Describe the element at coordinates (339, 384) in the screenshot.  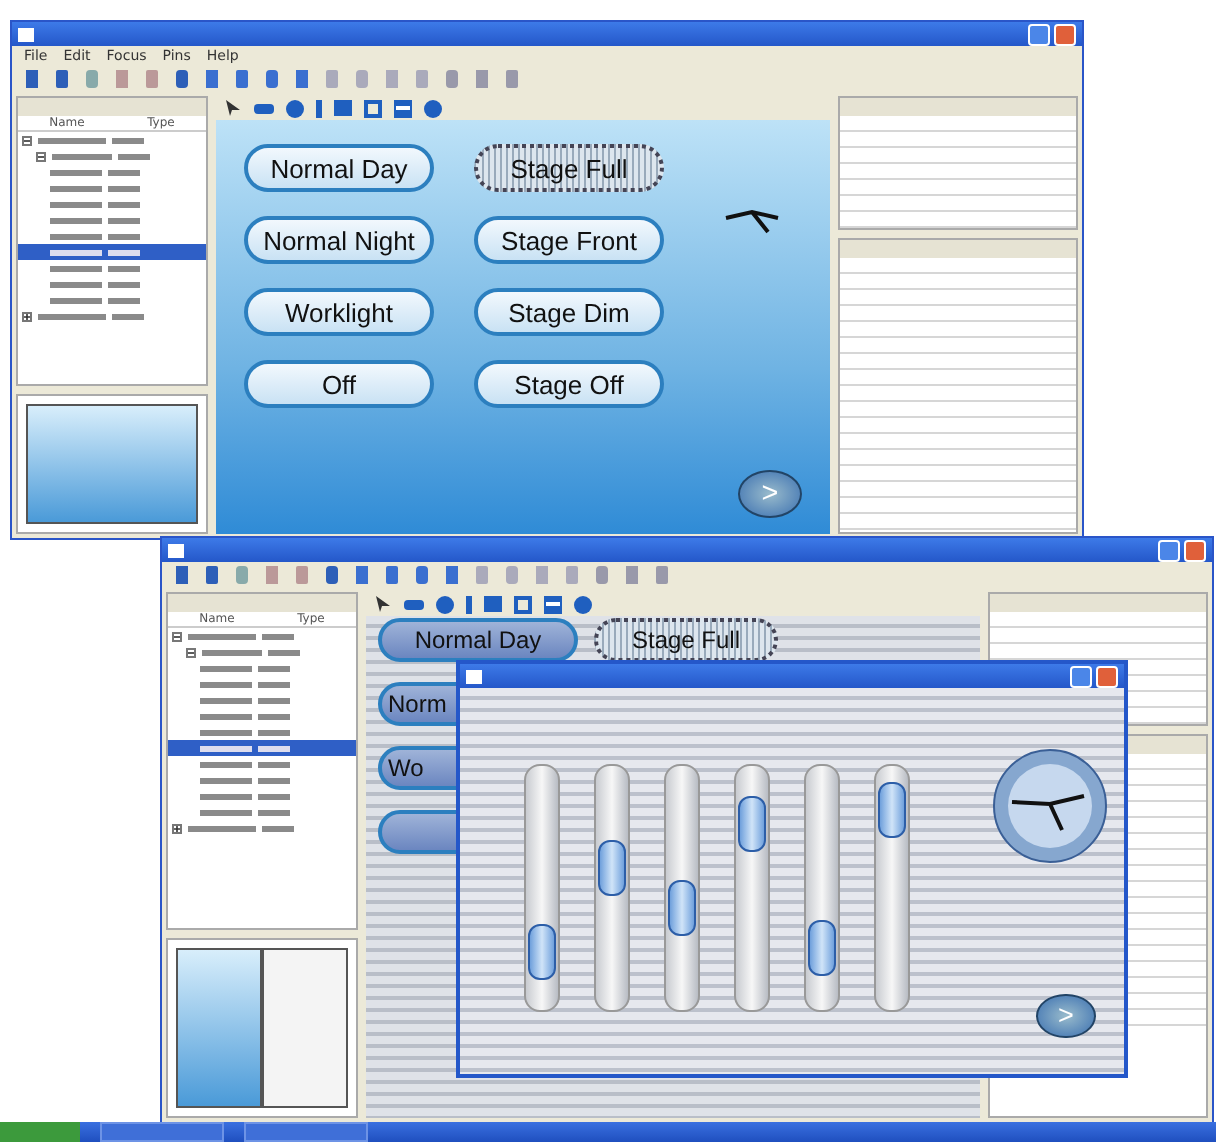
I see `widget-button: Off` at that location.